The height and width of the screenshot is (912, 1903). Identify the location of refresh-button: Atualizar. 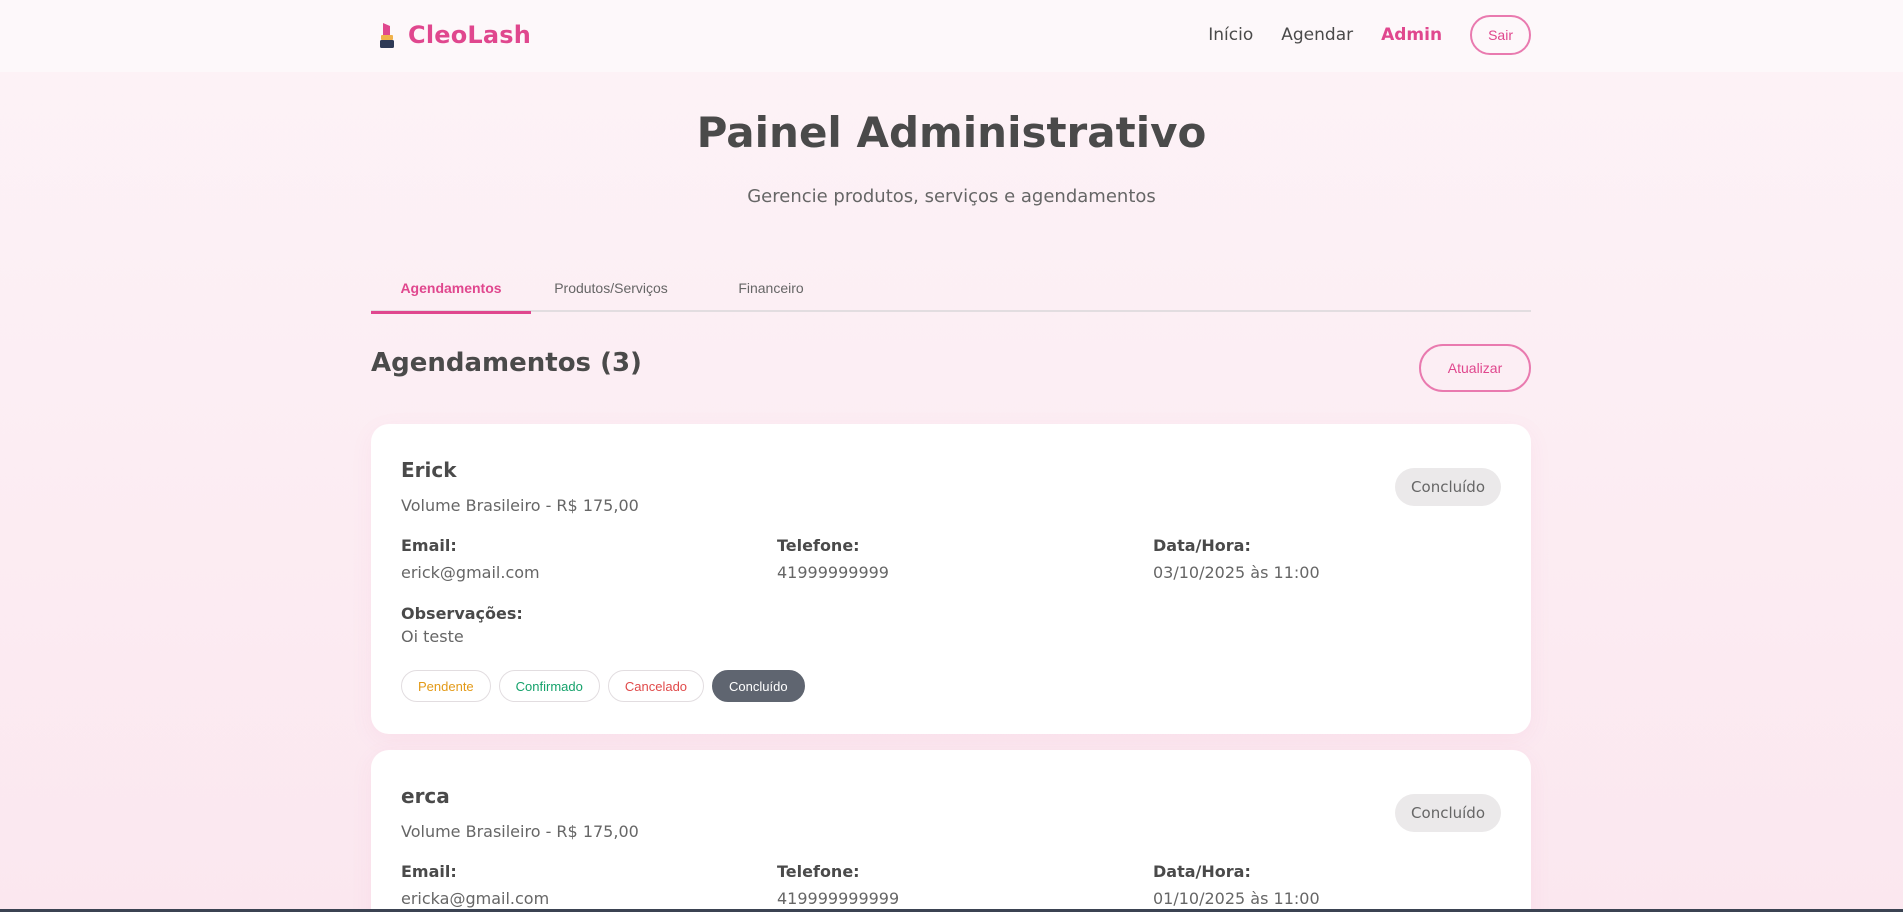
(1475, 368).